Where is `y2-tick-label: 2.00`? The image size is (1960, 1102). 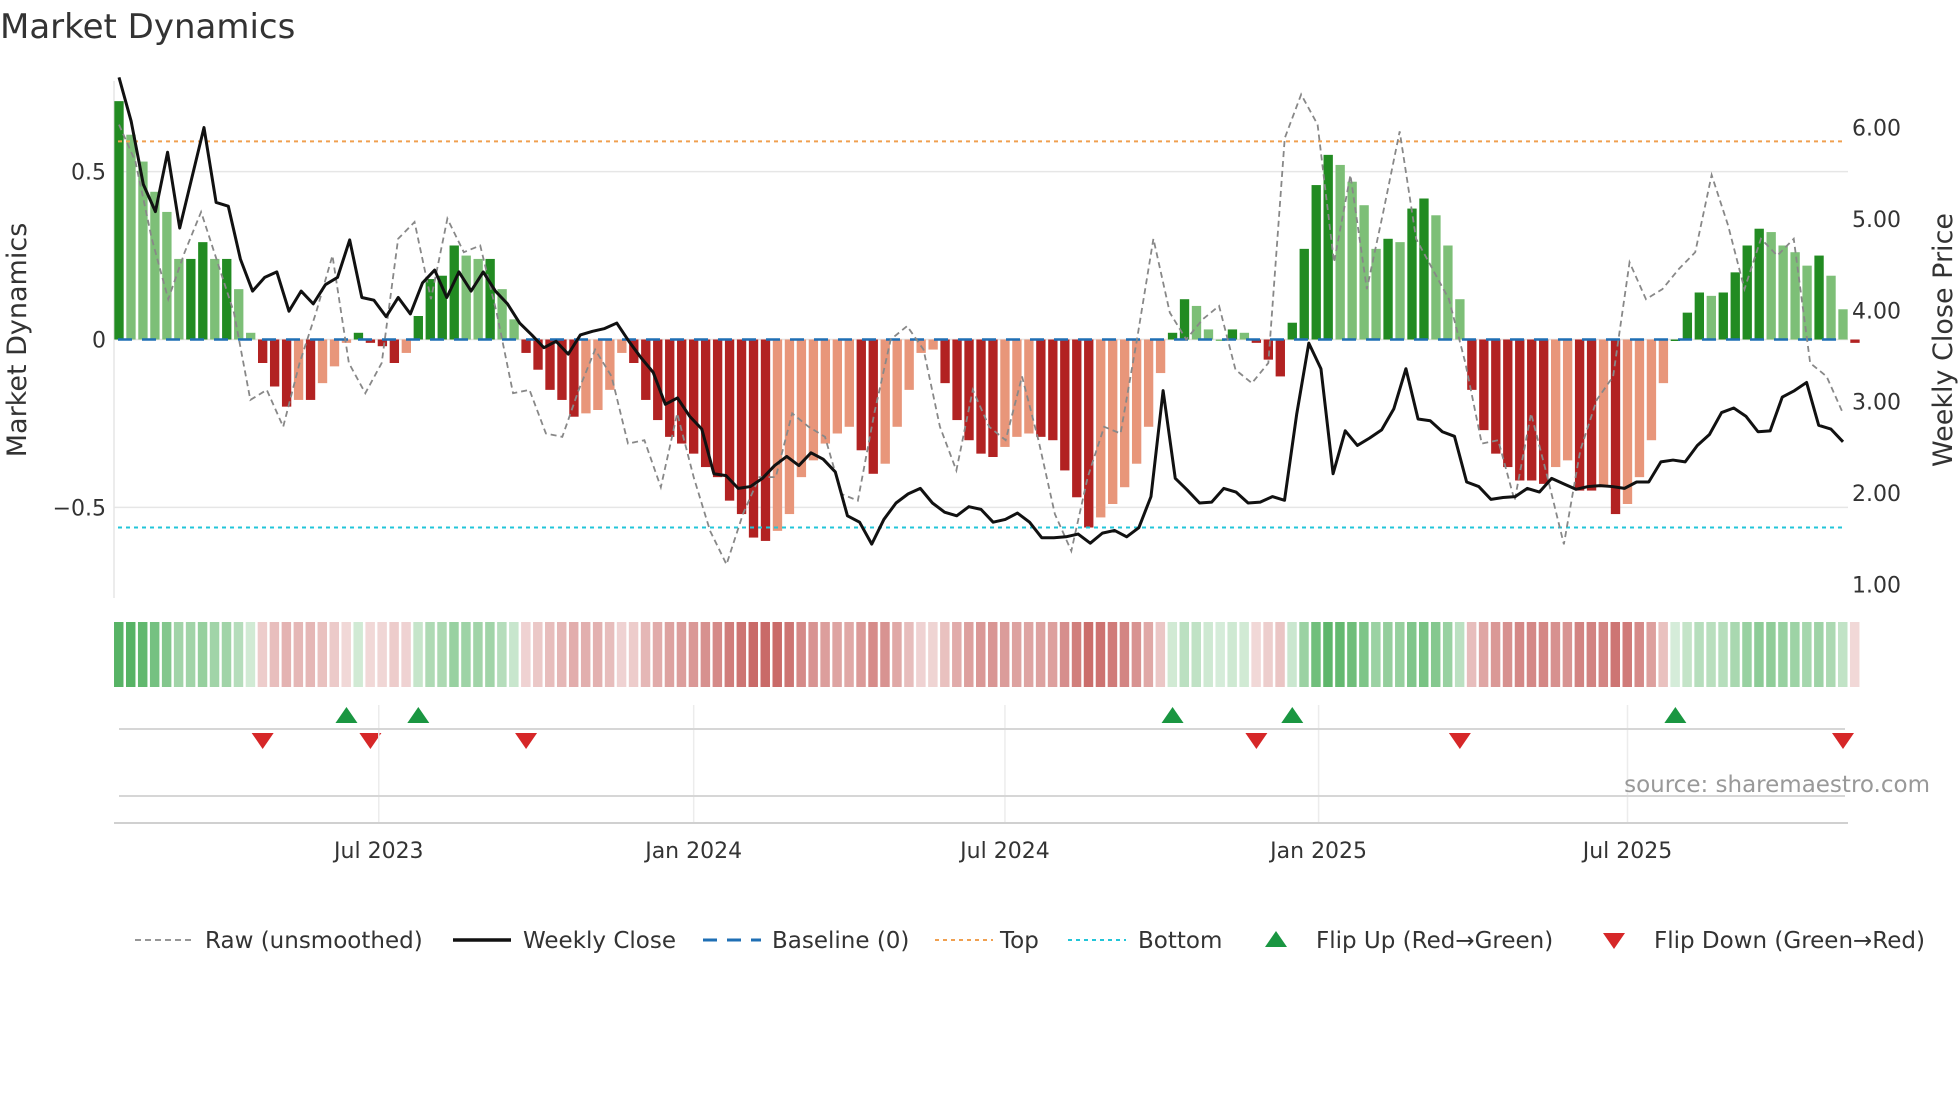
y2-tick-label: 2.00 is located at coordinates (1876, 494).